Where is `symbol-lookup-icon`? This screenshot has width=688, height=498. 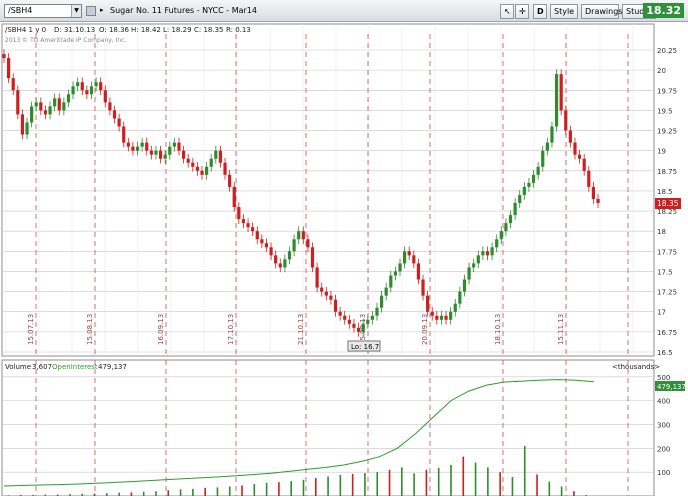
symbol-lookup-icon is located at coordinates (91, 11).